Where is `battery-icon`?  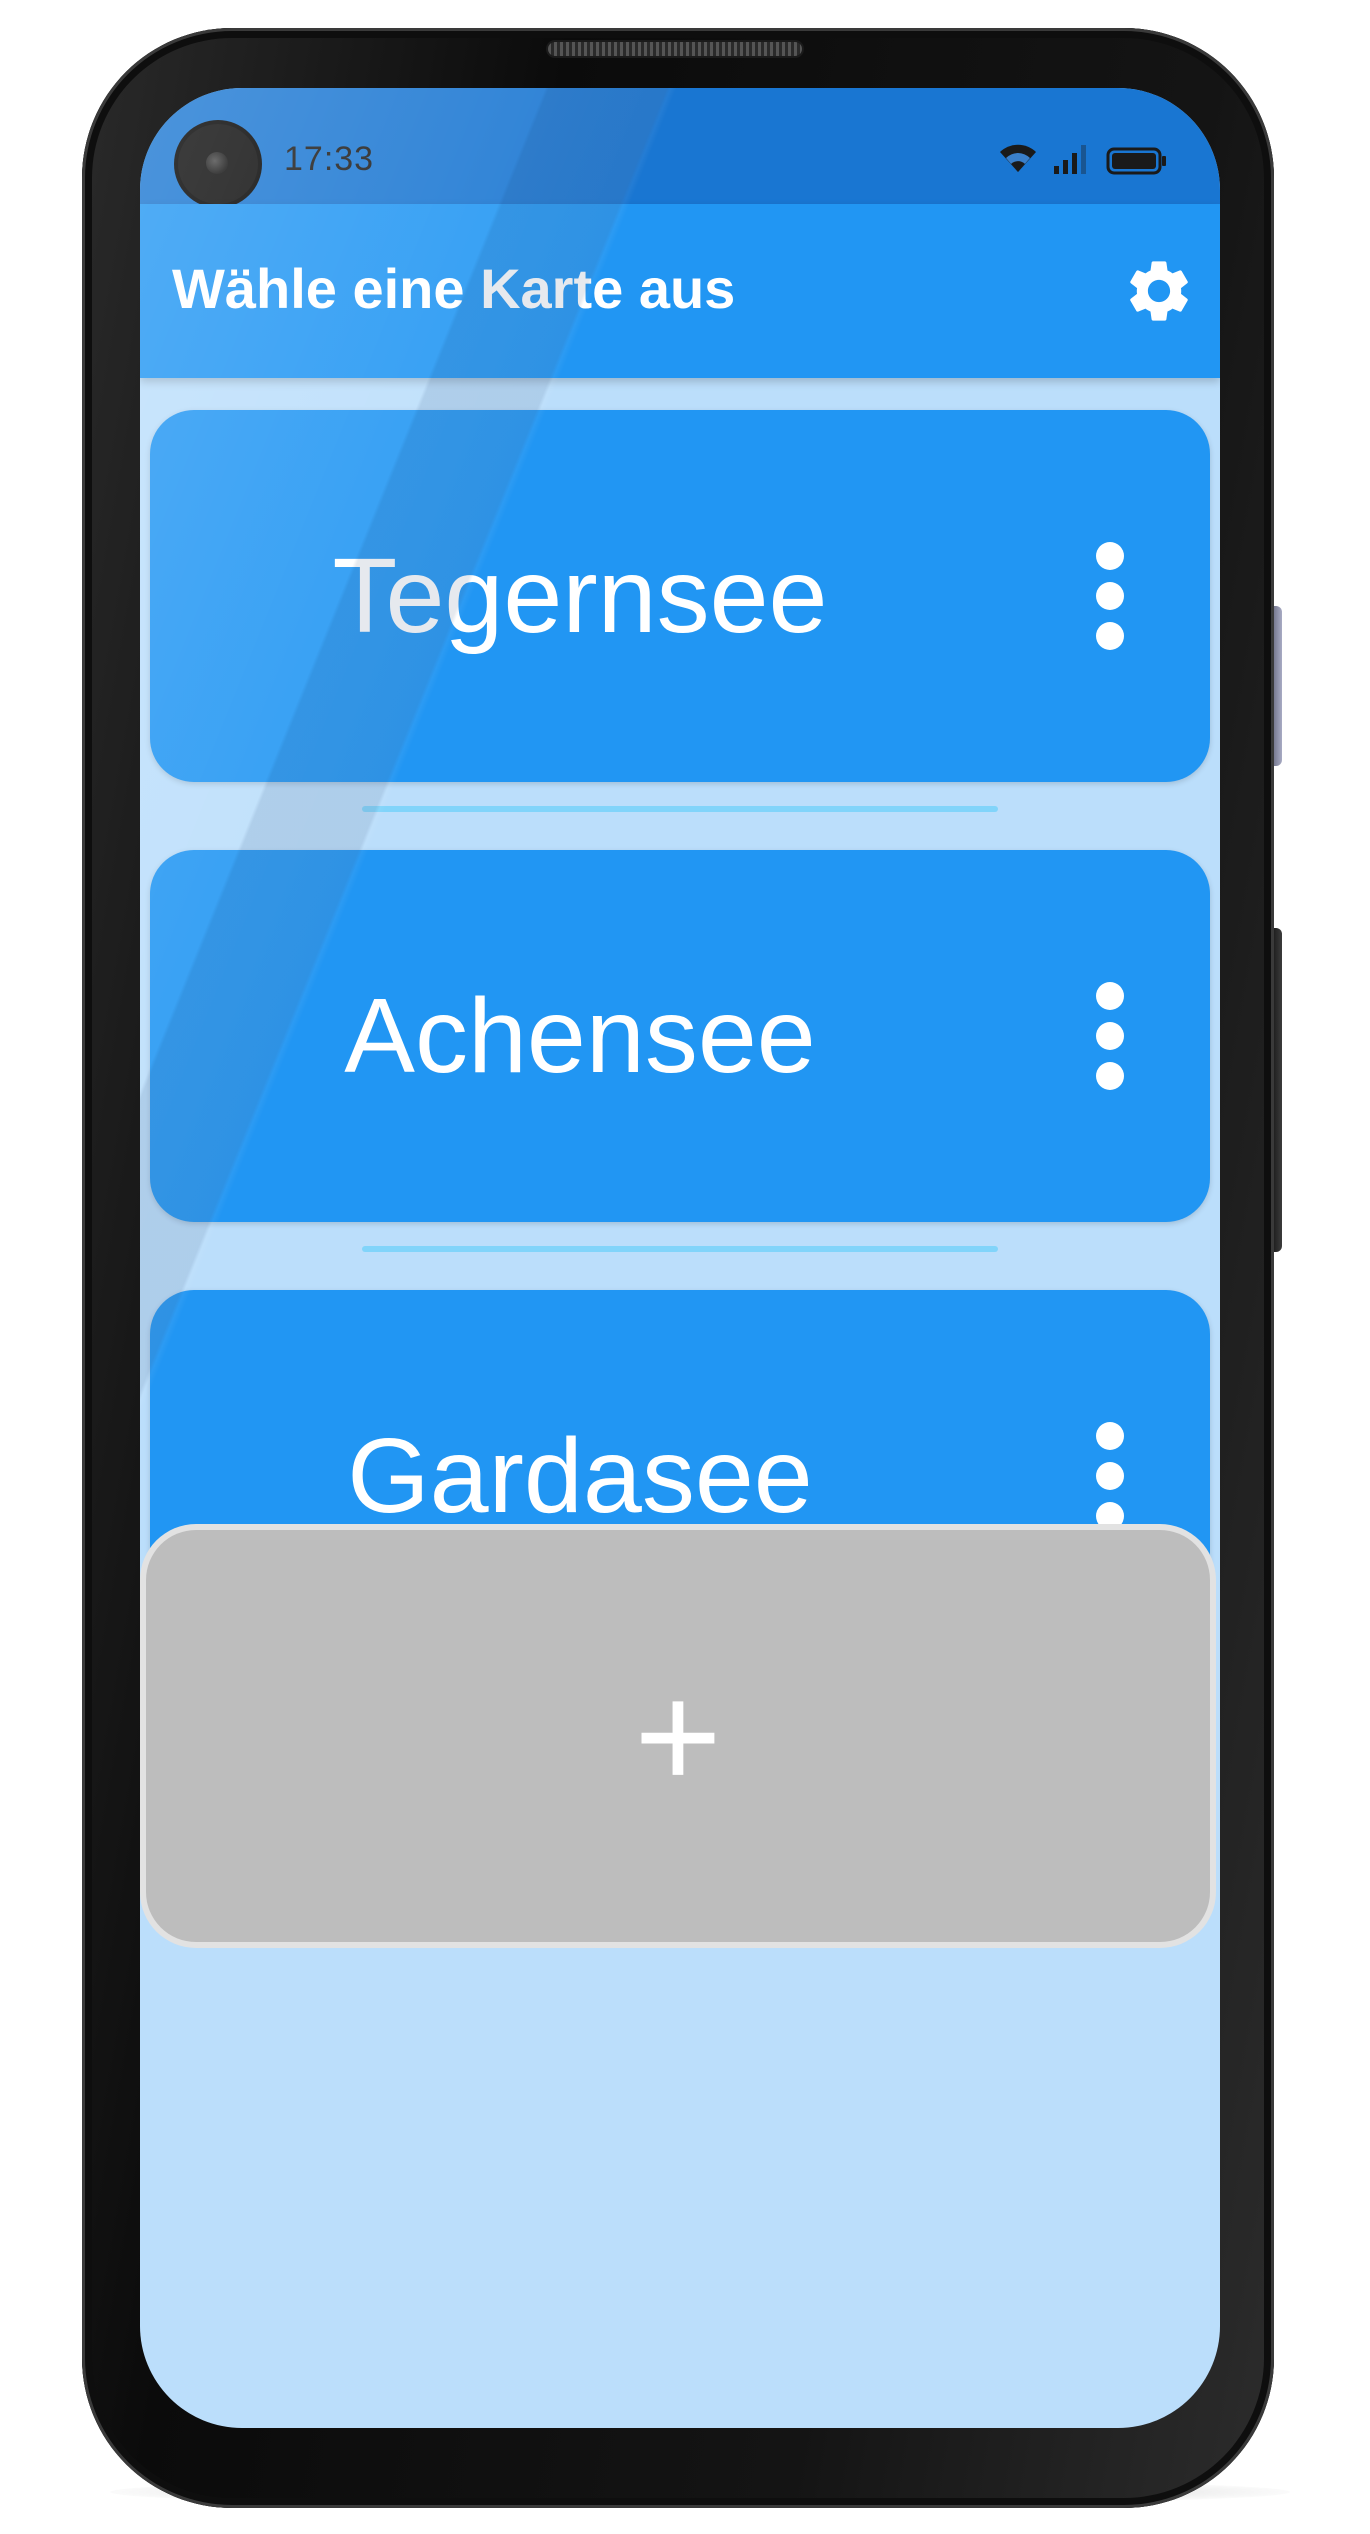
battery-icon is located at coordinates (1137, 163).